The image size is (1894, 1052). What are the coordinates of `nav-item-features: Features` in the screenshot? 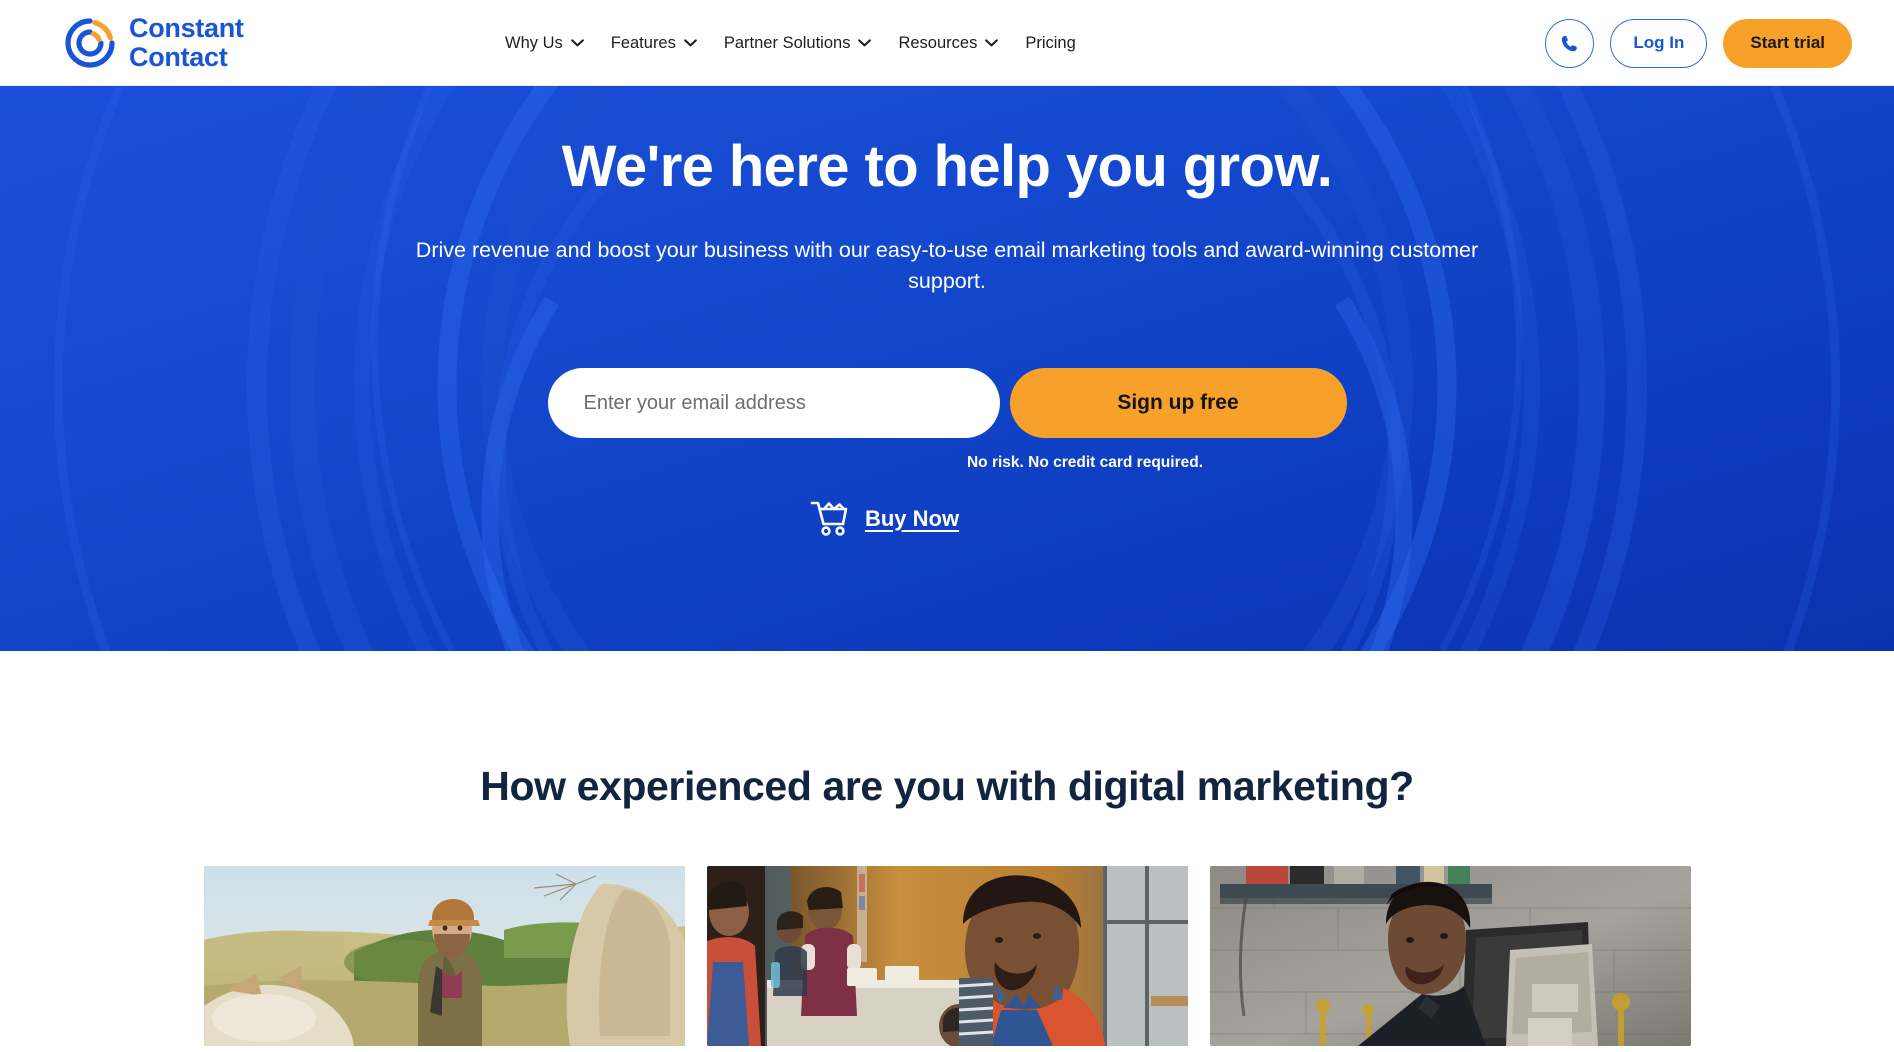 It's located at (654, 43).